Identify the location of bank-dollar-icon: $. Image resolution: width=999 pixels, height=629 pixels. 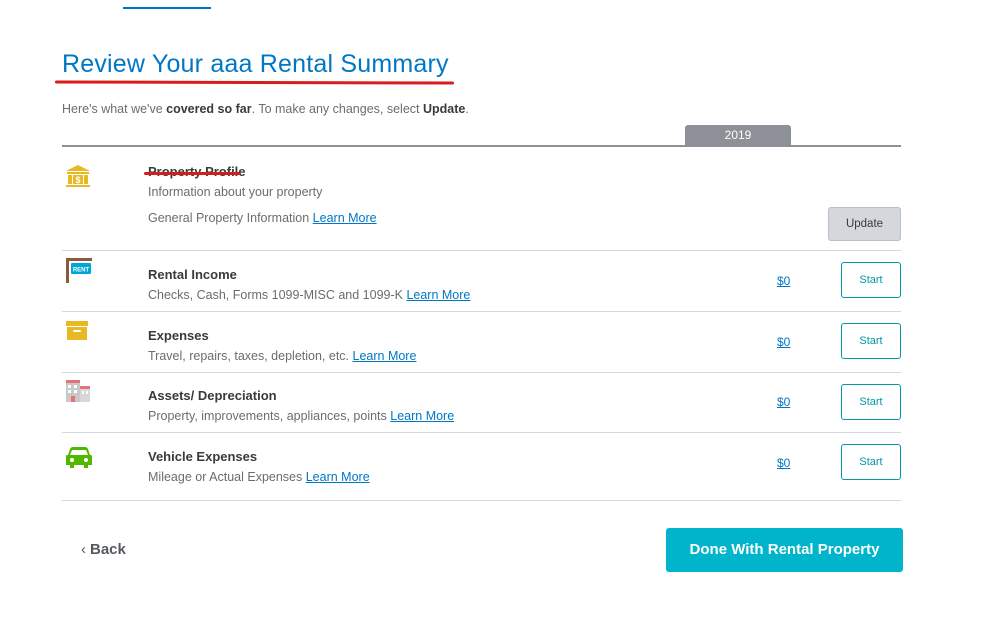
(79, 176).